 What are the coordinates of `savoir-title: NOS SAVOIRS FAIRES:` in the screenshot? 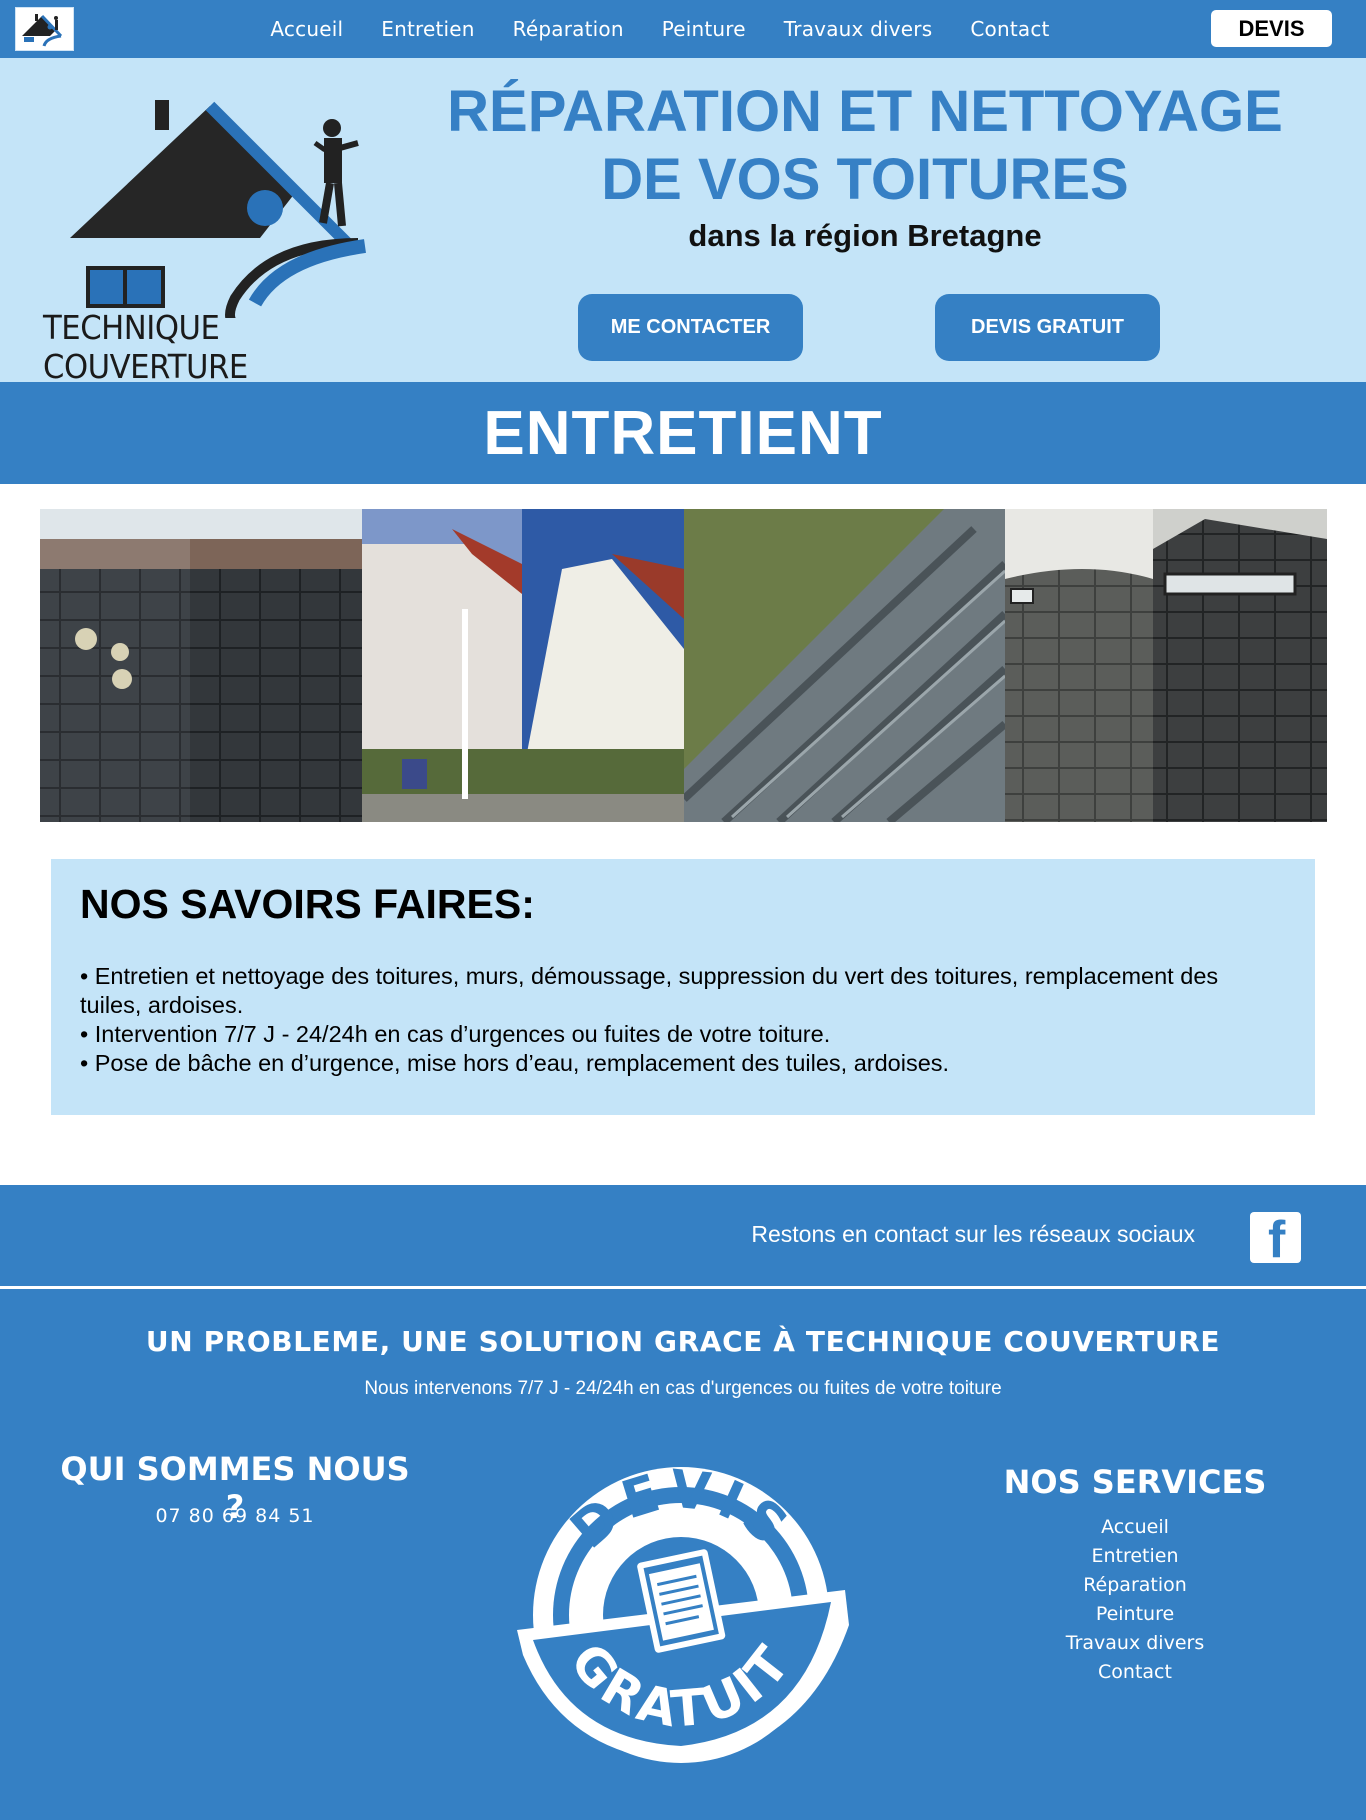 It's located at (307, 904).